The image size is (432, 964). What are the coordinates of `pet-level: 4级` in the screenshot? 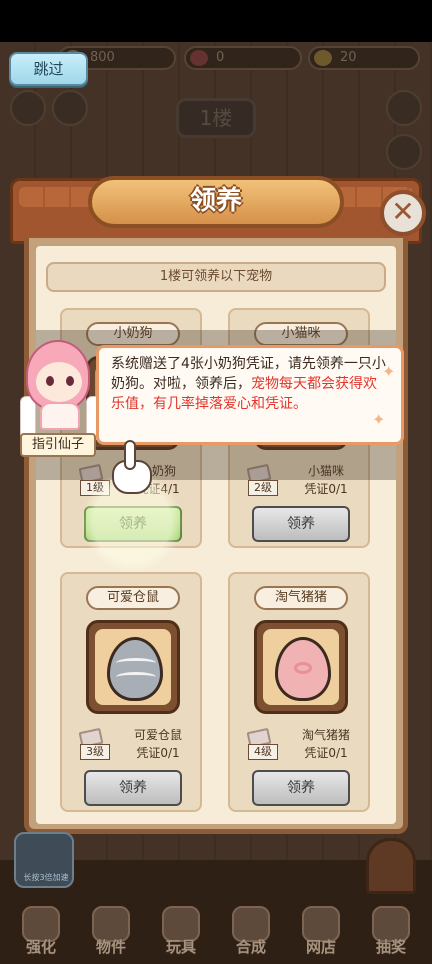 It's located at (263, 752).